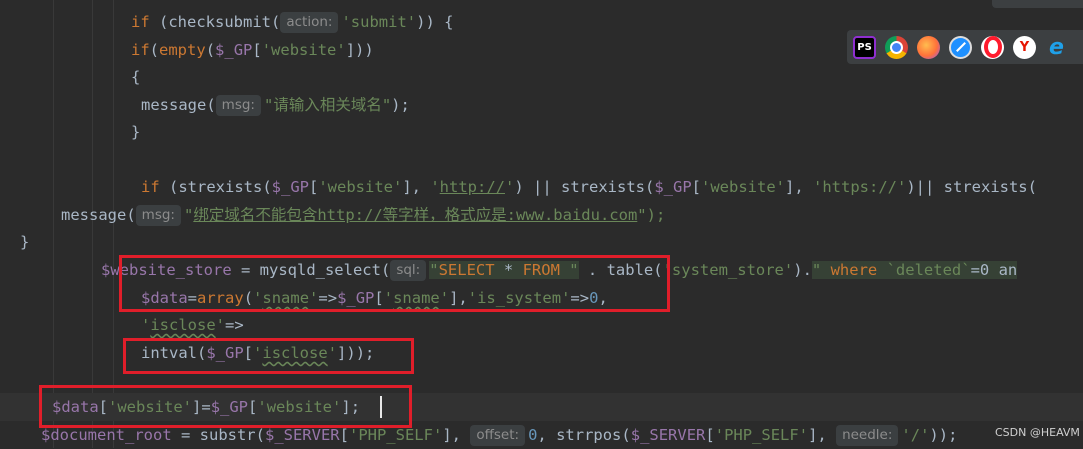 This screenshot has width=1083, height=449. Describe the element at coordinates (864, 47) in the screenshot. I see `phpstorm-icon: PS` at that location.